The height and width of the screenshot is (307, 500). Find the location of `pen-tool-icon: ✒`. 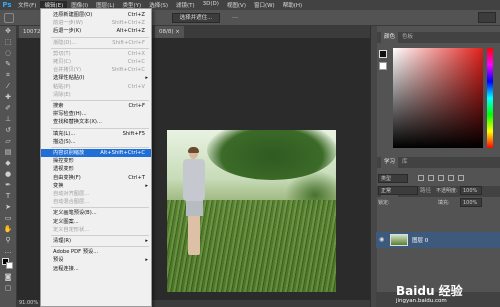

pen-tool-icon: ✒ is located at coordinates (8, 185).